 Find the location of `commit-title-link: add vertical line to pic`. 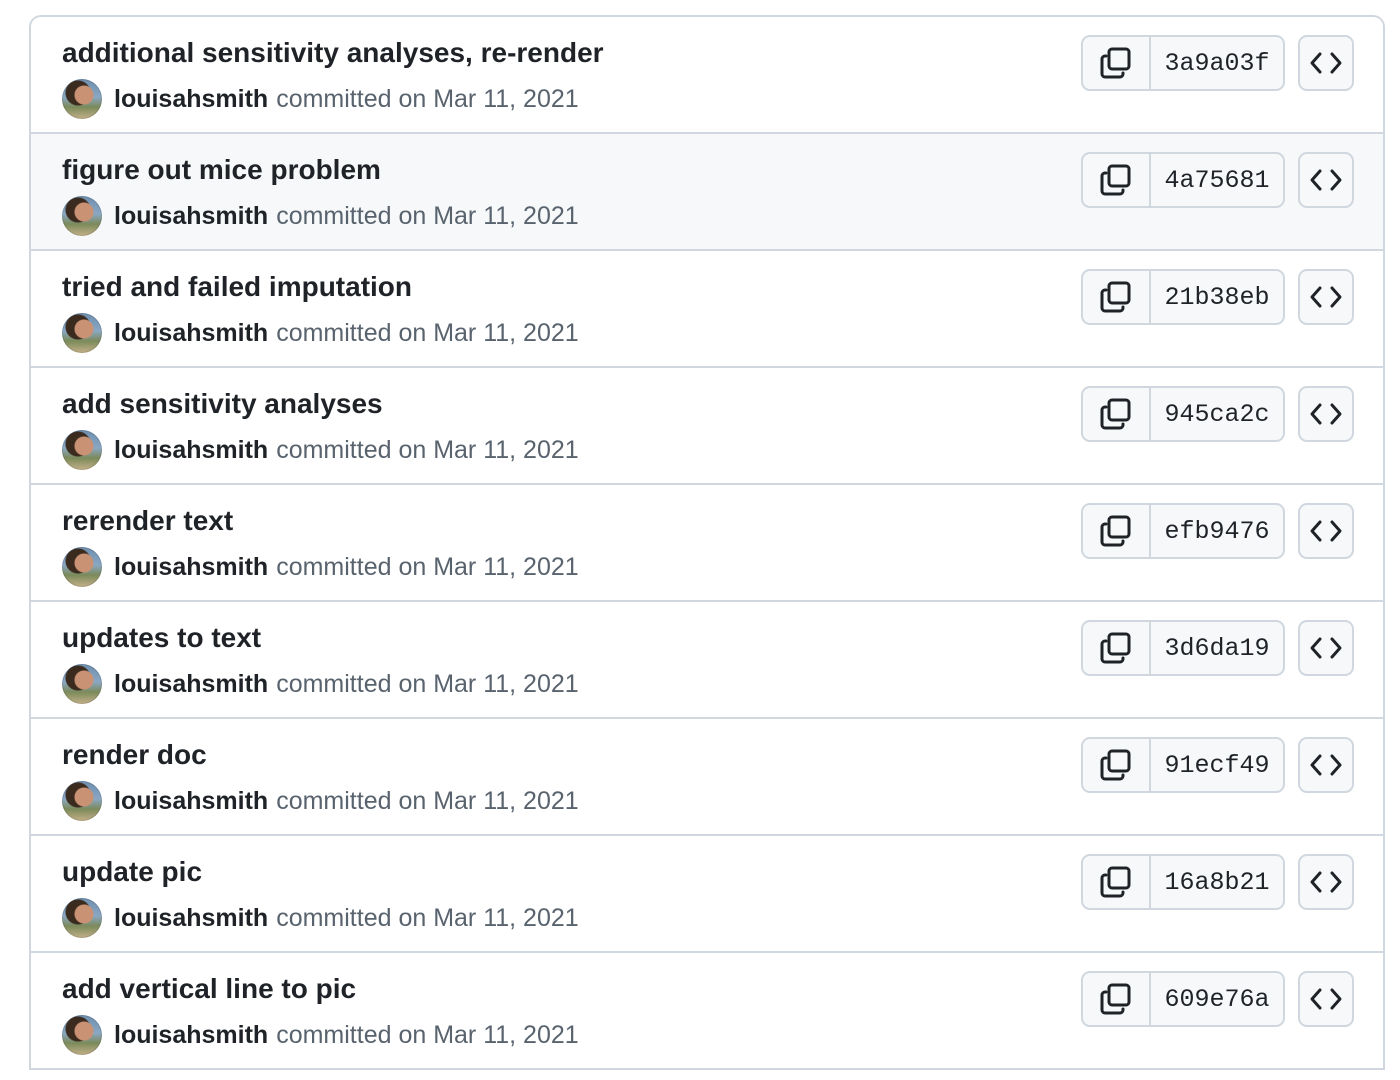

commit-title-link: add vertical line to pic is located at coordinates (209, 989).